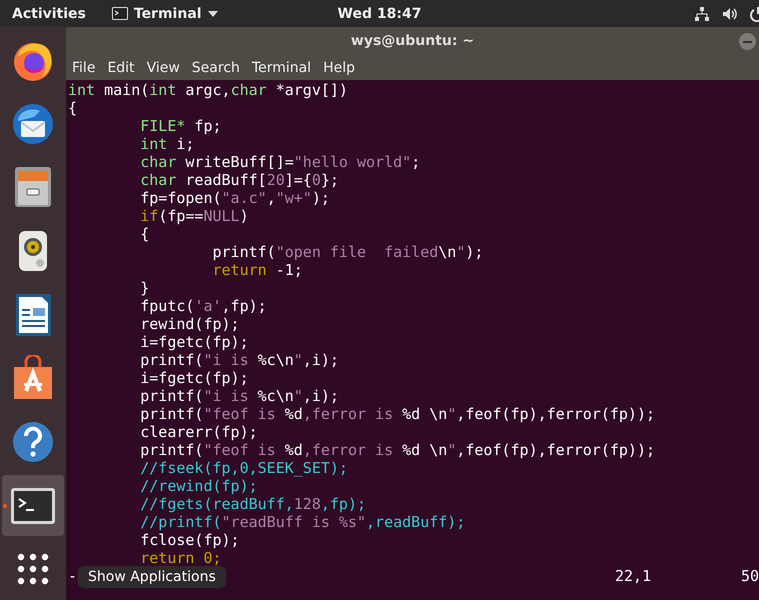 The image size is (759, 600). Describe the element at coordinates (279, 162) in the screenshot. I see `code-line: char writeBuff[]="hello world";` at that location.